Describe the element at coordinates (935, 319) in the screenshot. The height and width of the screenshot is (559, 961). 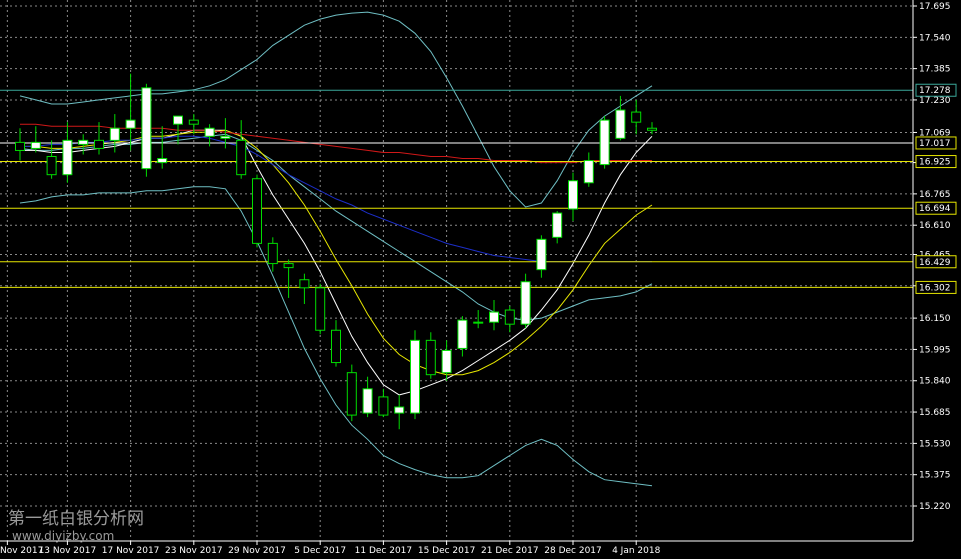
I see `price-tick-label: 16.150` at that location.